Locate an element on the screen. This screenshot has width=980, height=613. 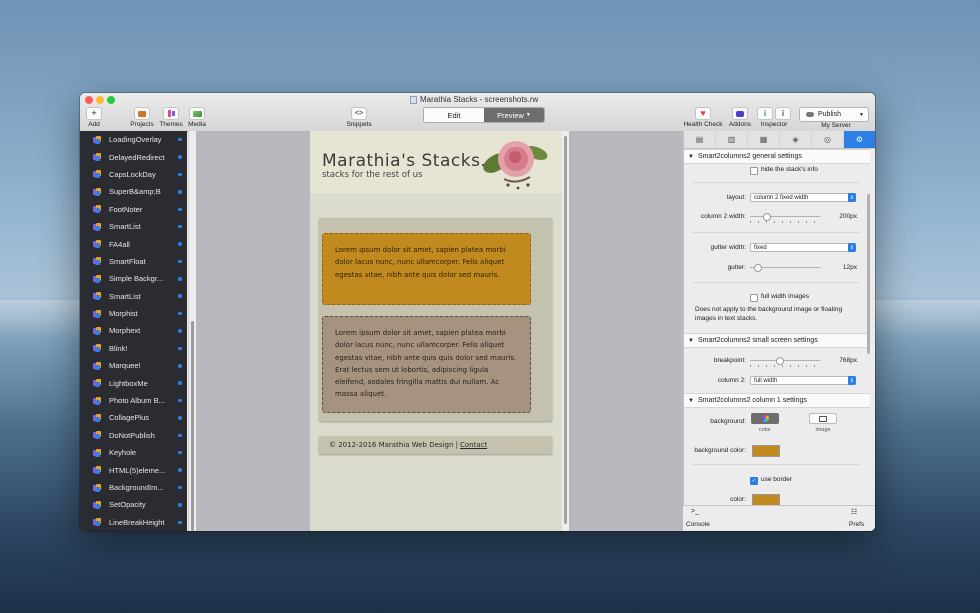
edit-tab: Edit is located at coordinates (454, 115).